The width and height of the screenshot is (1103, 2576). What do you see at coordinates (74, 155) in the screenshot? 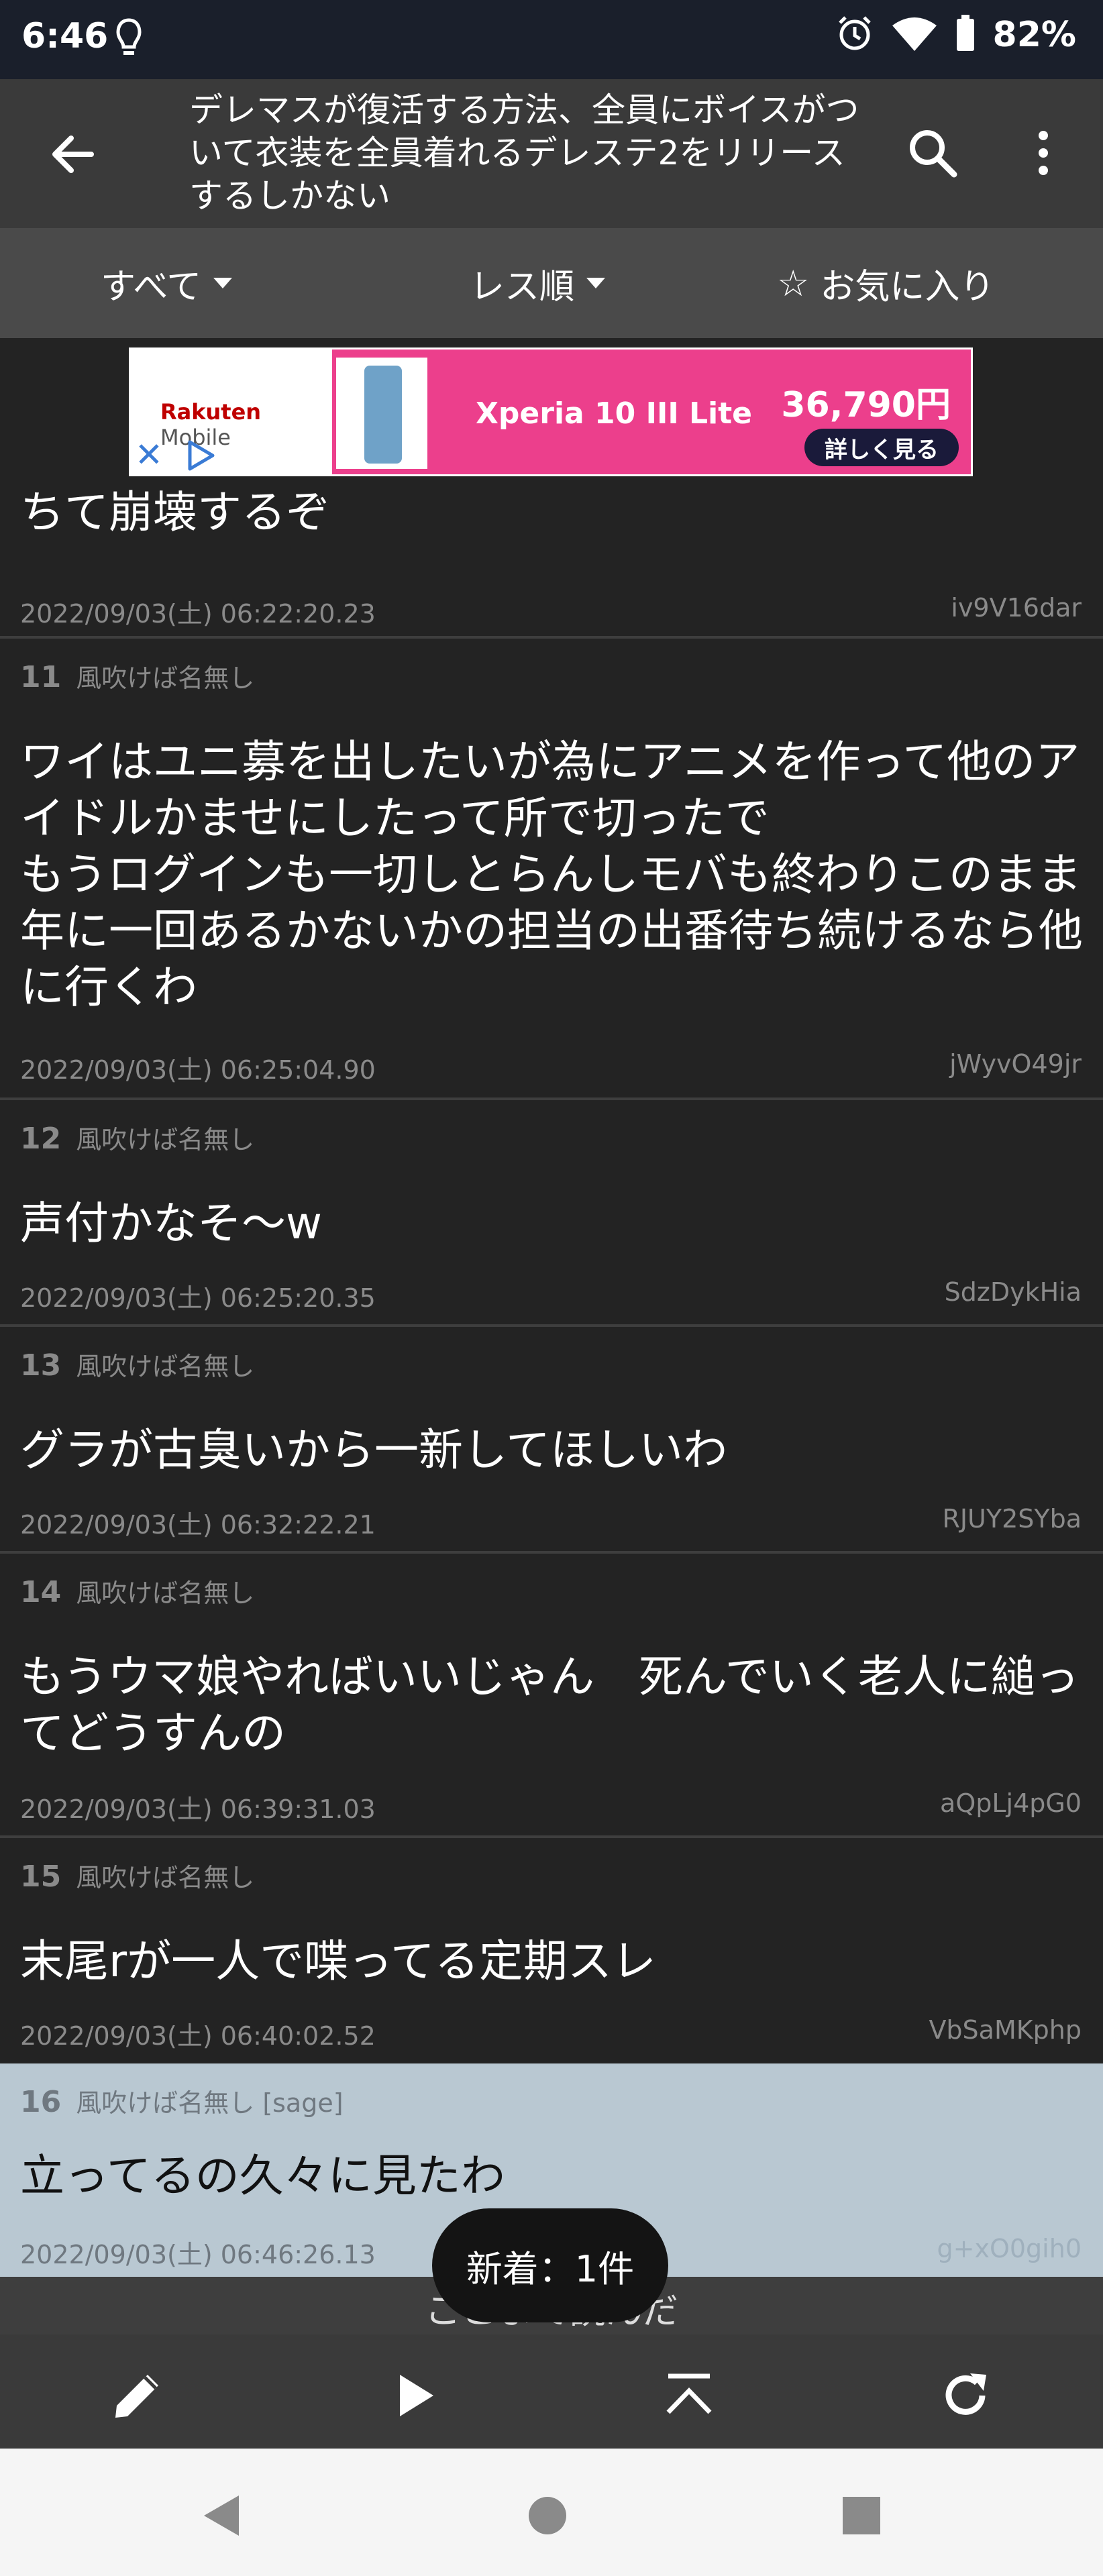
I see `back-arrow-icon` at bounding box center [74, 155].